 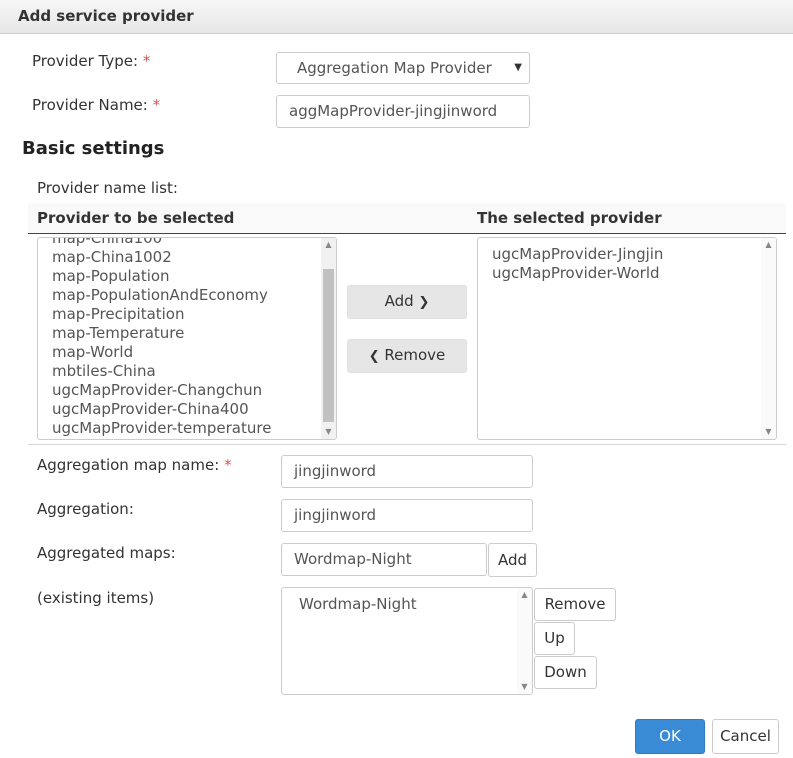 I want to click on chevron-left-icon: ❮, so click(x=374, y=356).